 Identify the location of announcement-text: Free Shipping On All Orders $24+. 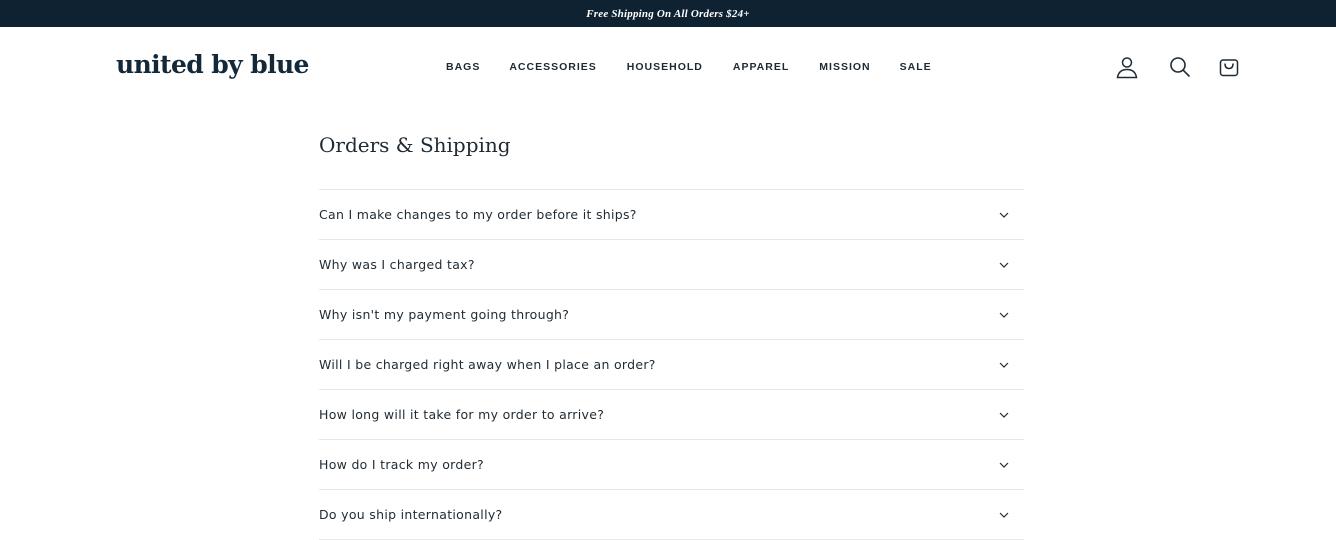
(668, 13).